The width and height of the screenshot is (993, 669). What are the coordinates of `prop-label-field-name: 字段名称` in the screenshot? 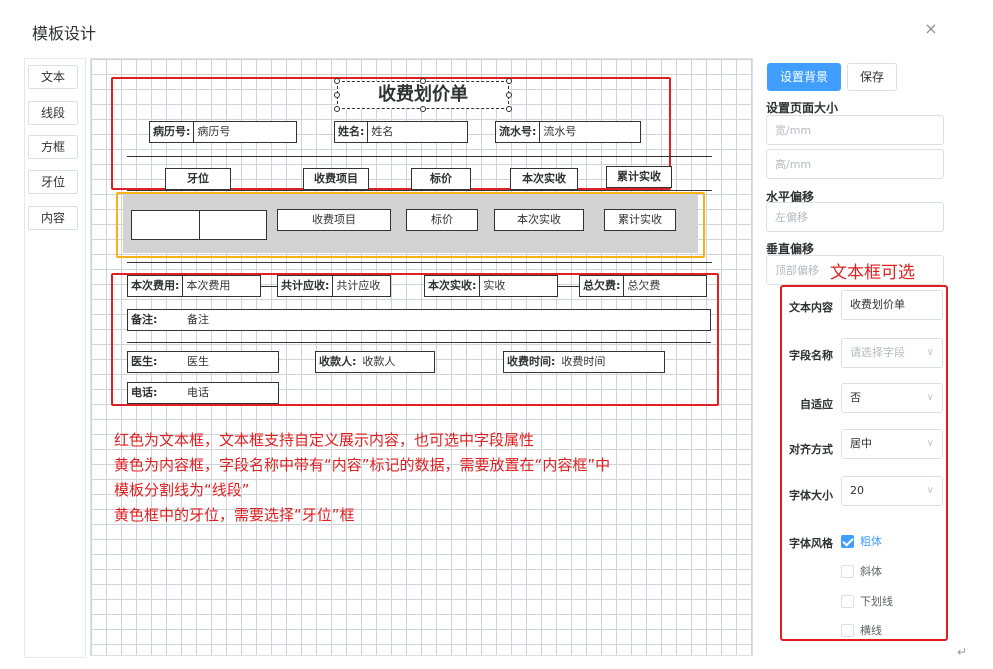 It's located at (811, 355).